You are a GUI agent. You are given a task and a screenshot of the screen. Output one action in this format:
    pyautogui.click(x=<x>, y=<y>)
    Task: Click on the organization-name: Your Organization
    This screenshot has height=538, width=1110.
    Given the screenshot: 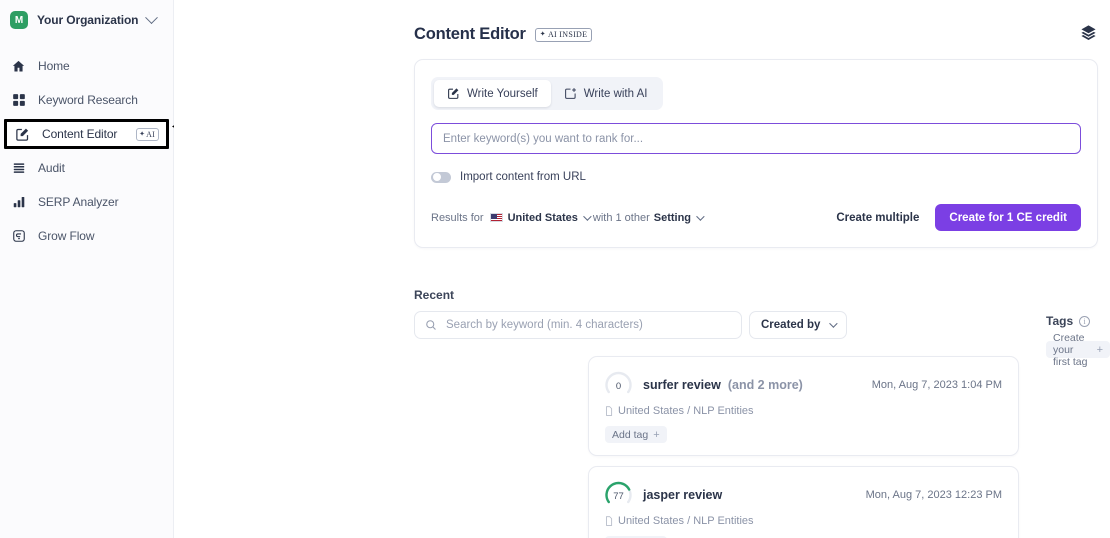 What is the action you would take?
    pyautogui.click(x=88, y=20)
    